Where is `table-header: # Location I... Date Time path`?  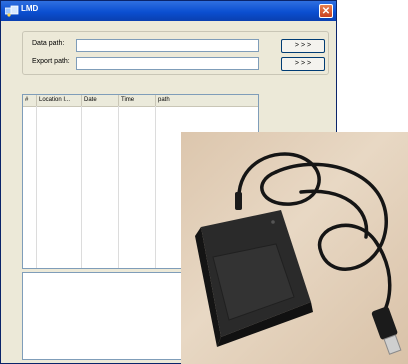 table-header: # Location I... Date Time path is located at coordinates (140, 101).